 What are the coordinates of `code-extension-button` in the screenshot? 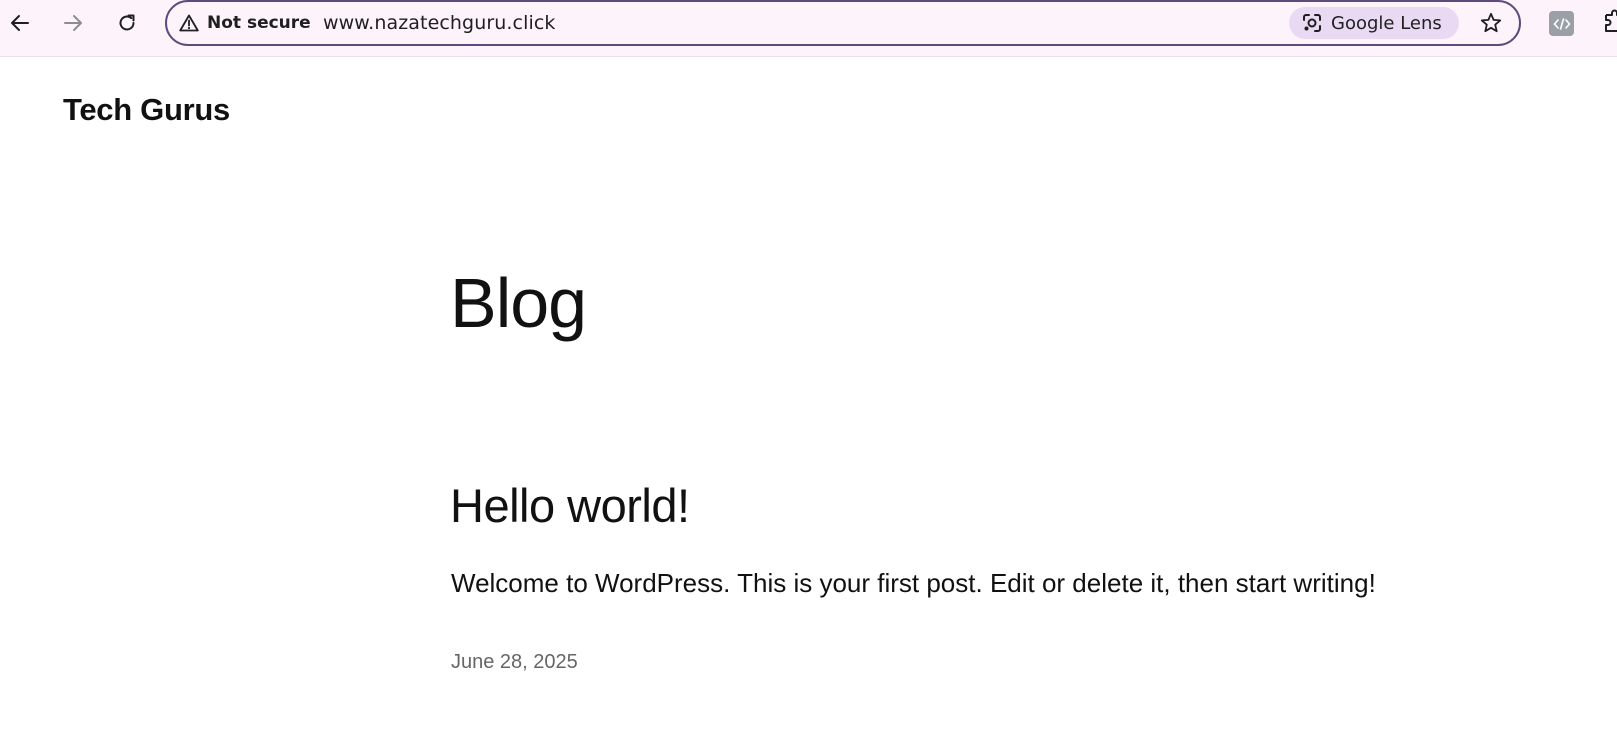 It's located at (1561, 23).